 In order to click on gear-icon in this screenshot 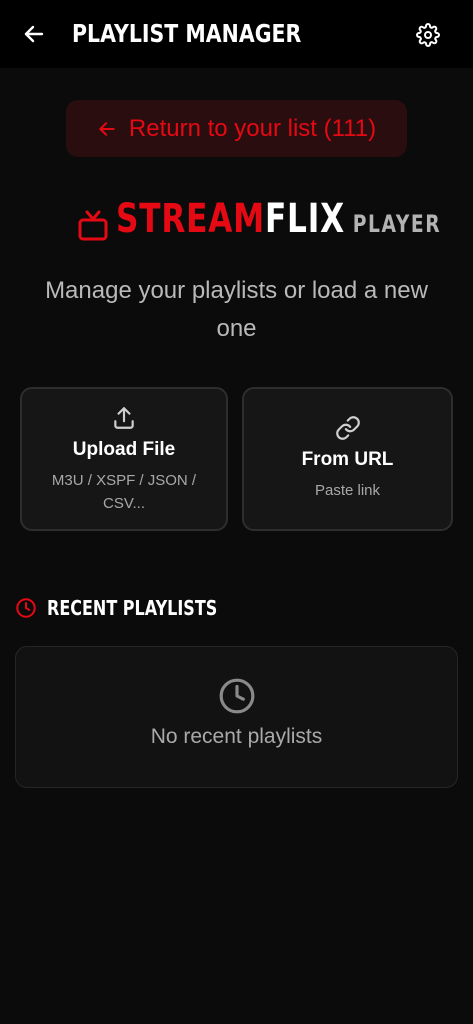, I will do `click(428, 35)`.